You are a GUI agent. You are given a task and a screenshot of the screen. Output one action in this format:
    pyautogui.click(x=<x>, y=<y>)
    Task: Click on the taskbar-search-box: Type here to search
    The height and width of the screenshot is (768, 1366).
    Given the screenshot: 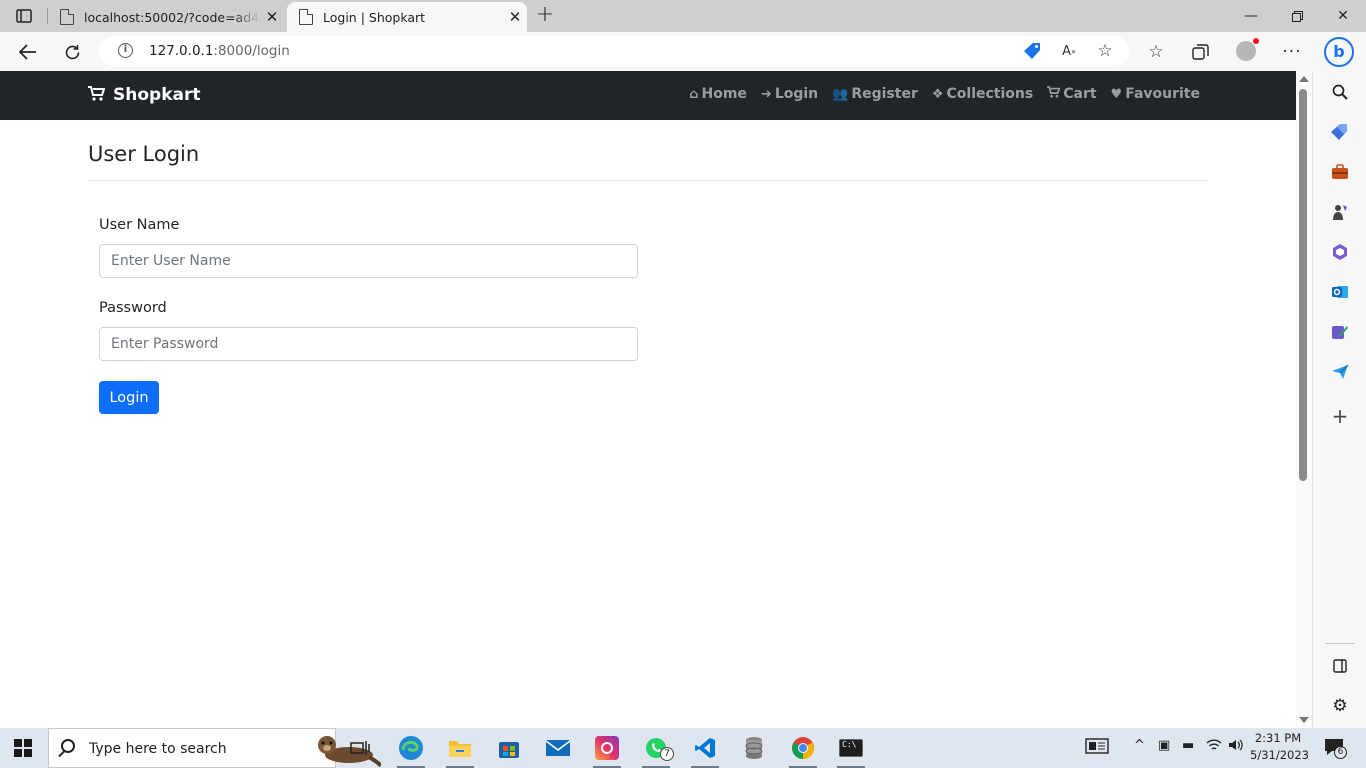 What is the action you would take?
    pyautogui.click(x=214, y=748)
    